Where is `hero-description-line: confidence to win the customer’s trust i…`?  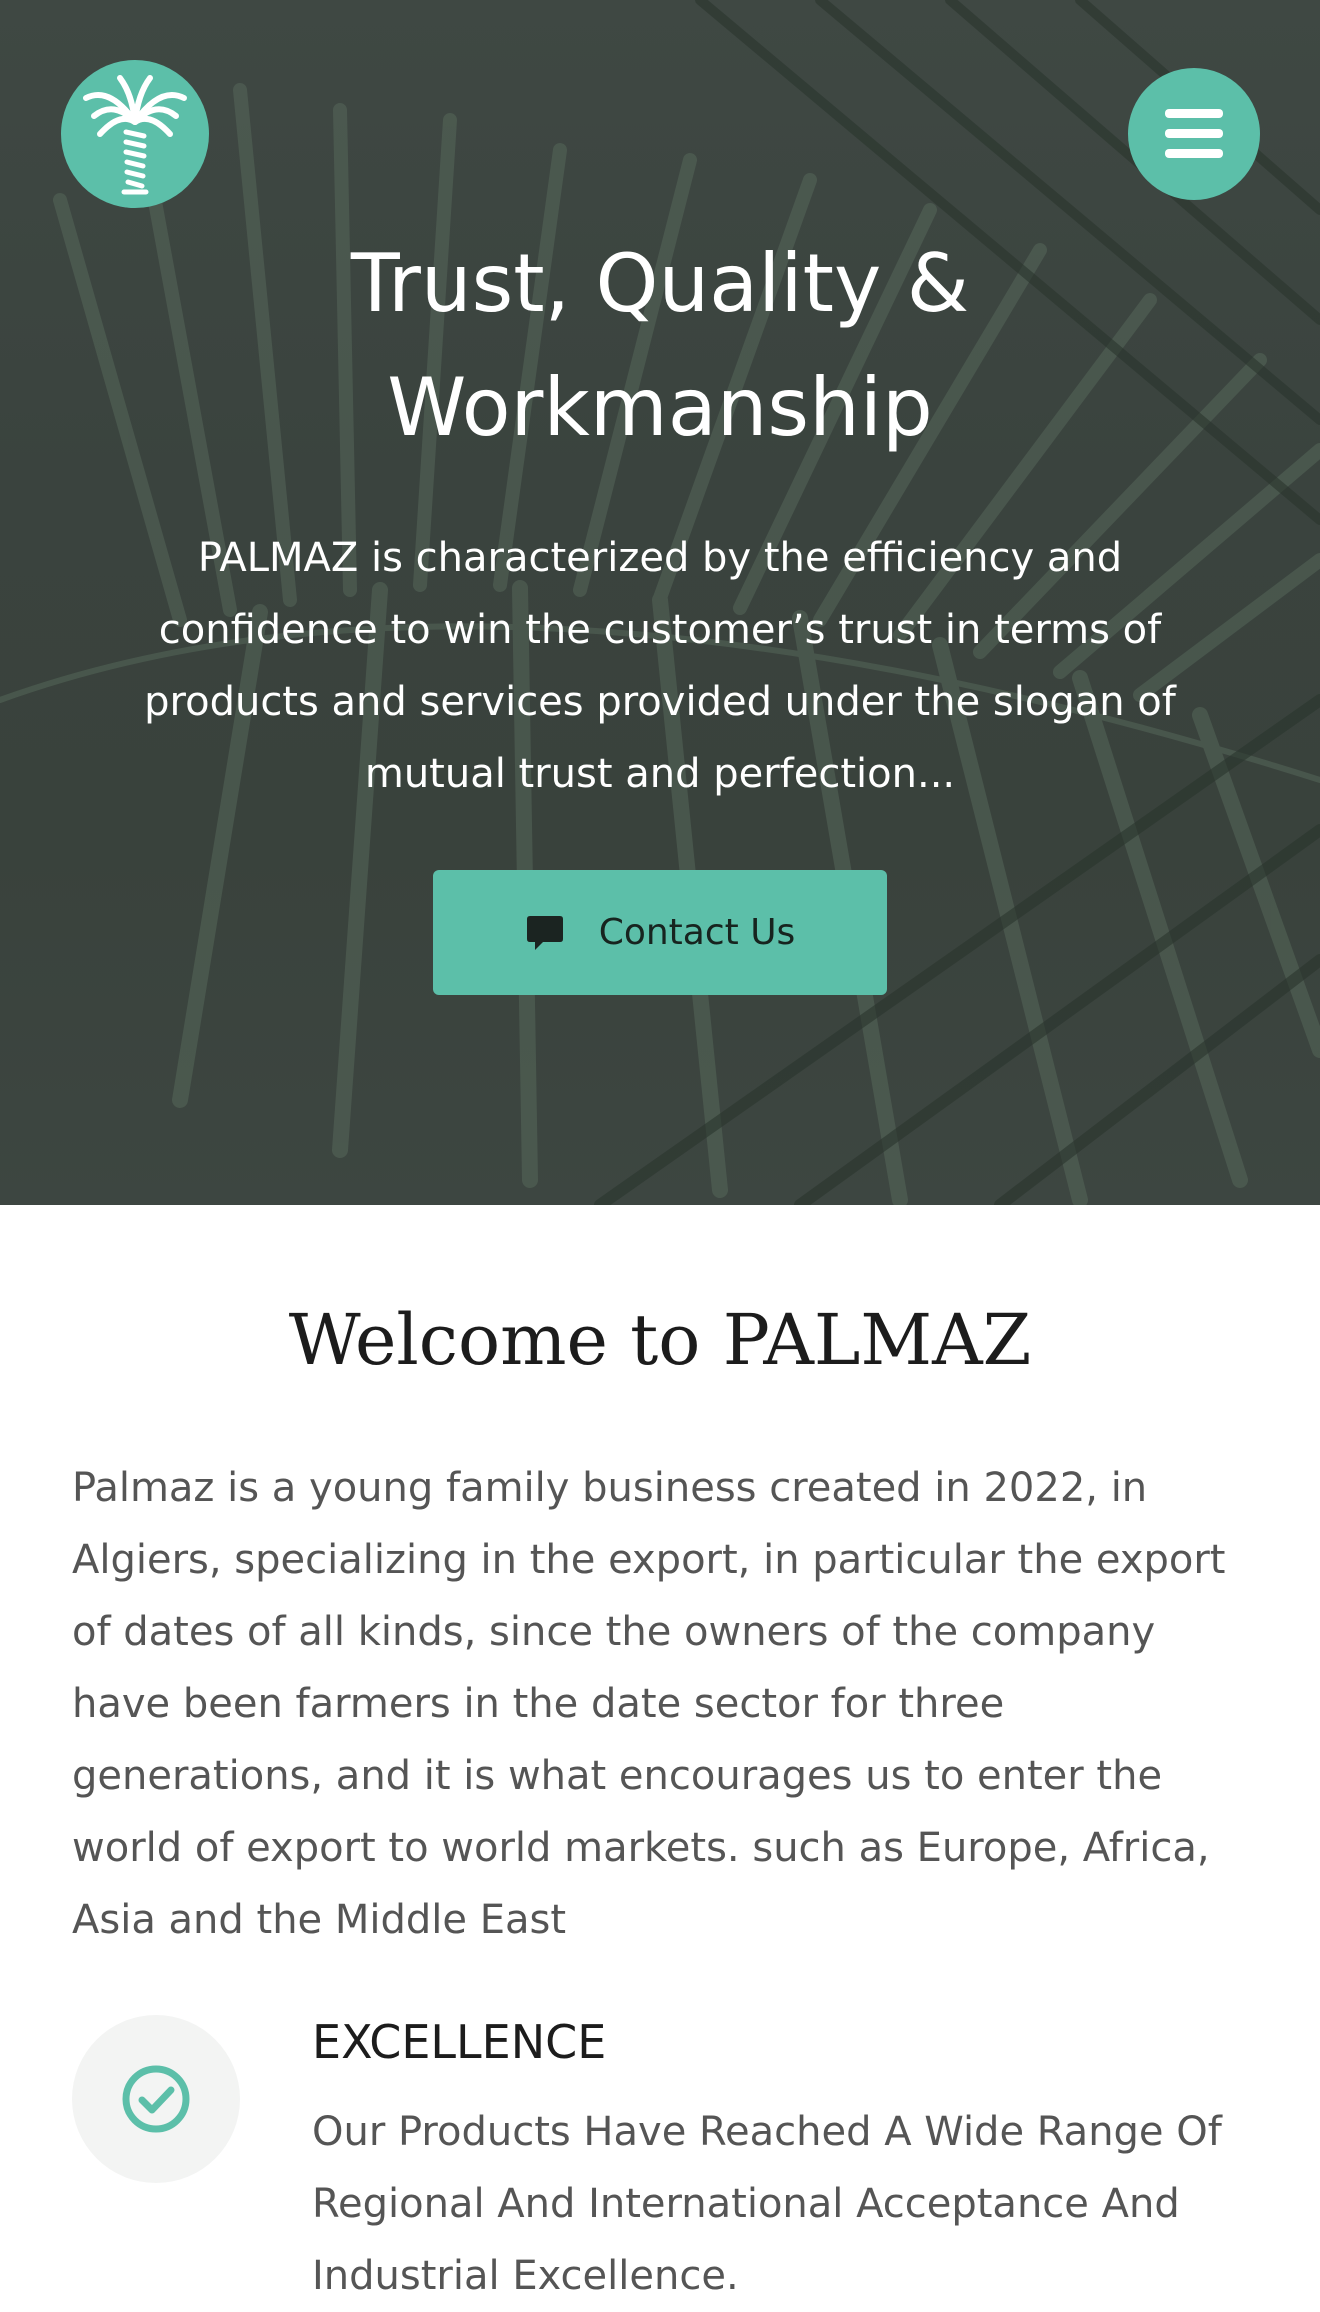 hero-description-line: confidence to win the customer’s trust i… is located at coordinates (660, 630).